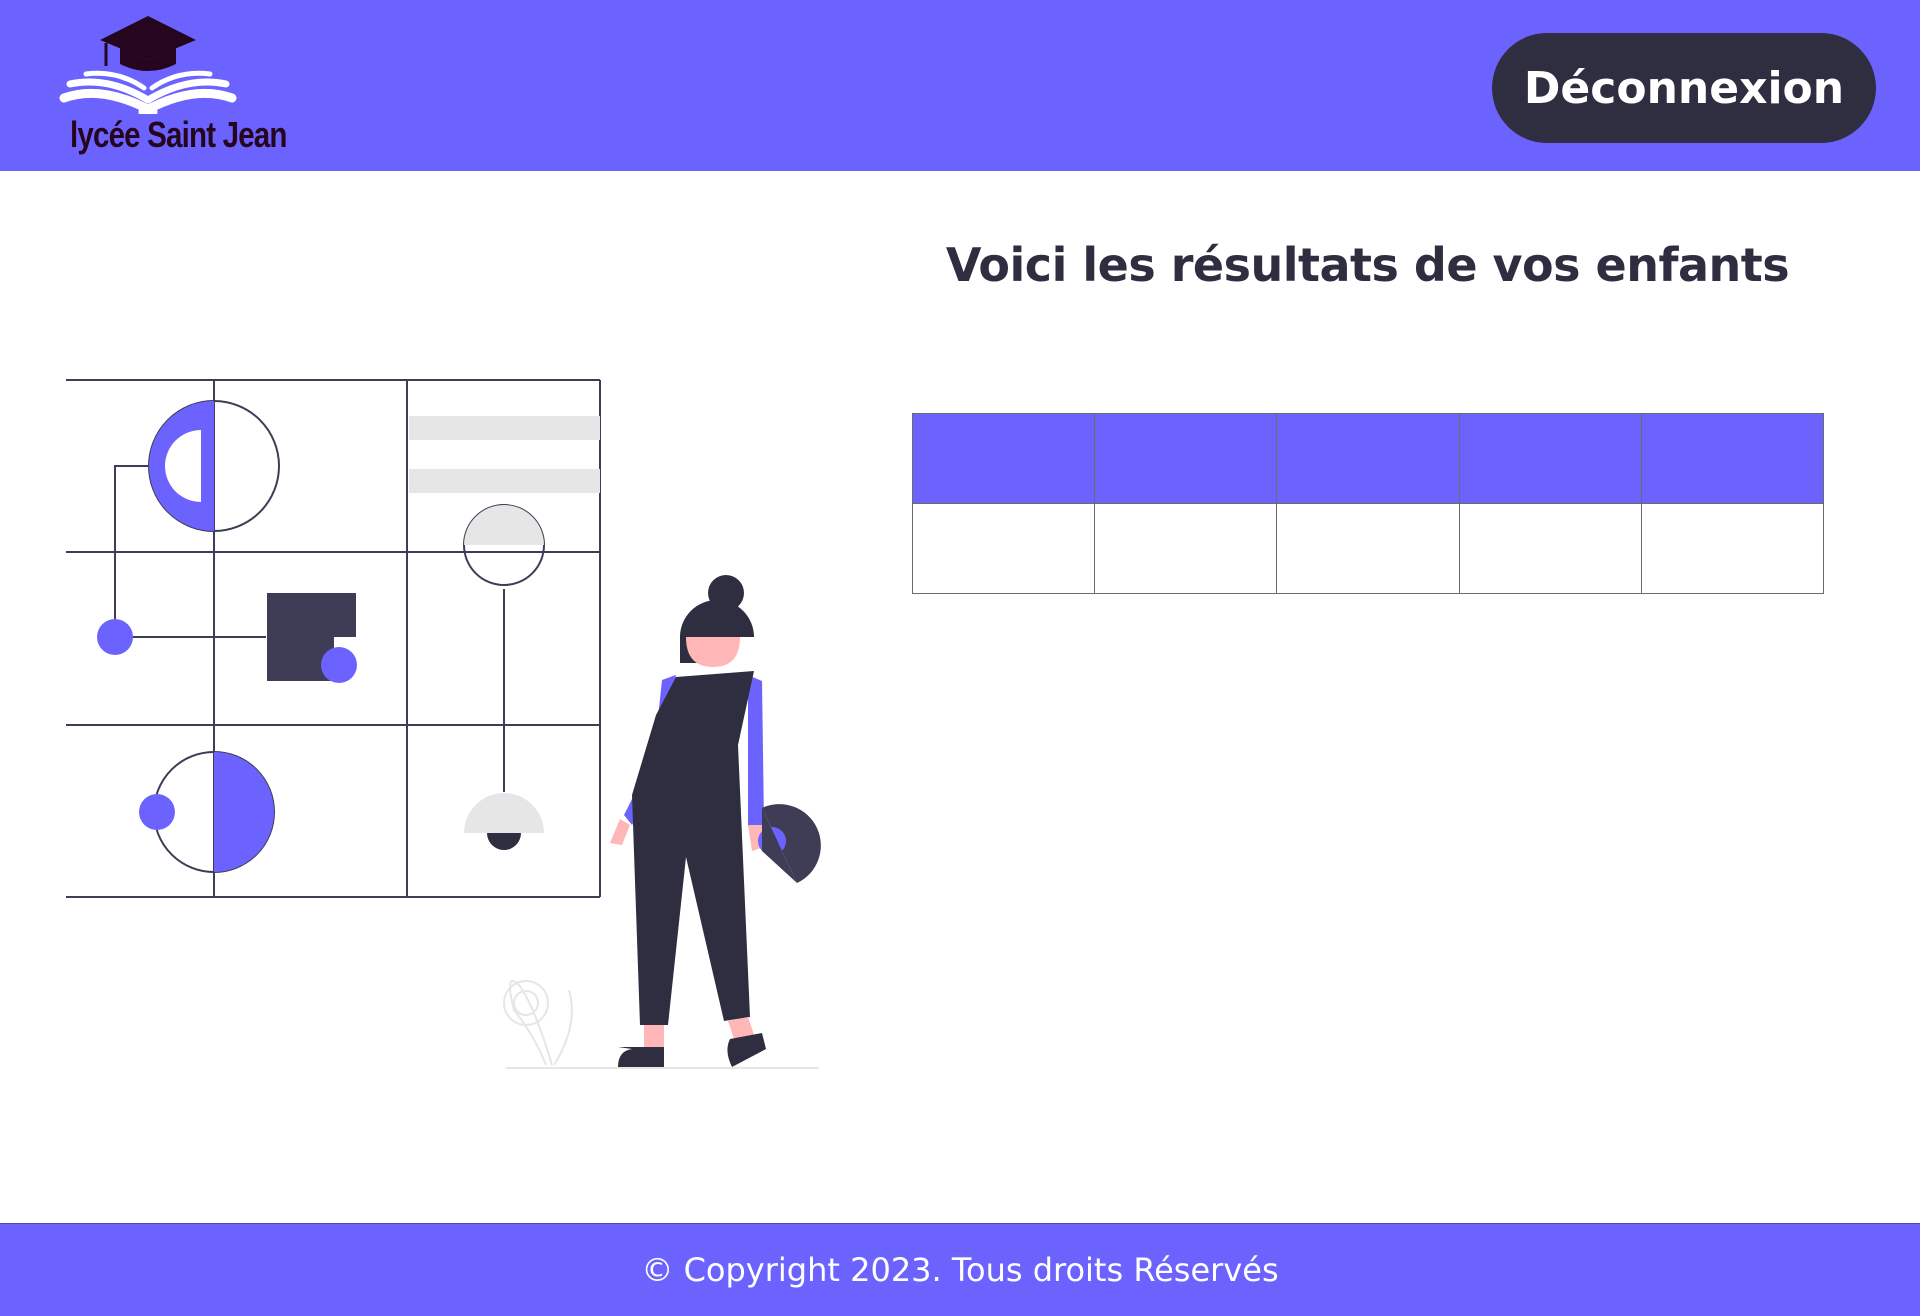  What do you see at coordinates (148, 66) in the screenshot?
I see `graduation-cap-book-icon` at bounding box center [148, 66].